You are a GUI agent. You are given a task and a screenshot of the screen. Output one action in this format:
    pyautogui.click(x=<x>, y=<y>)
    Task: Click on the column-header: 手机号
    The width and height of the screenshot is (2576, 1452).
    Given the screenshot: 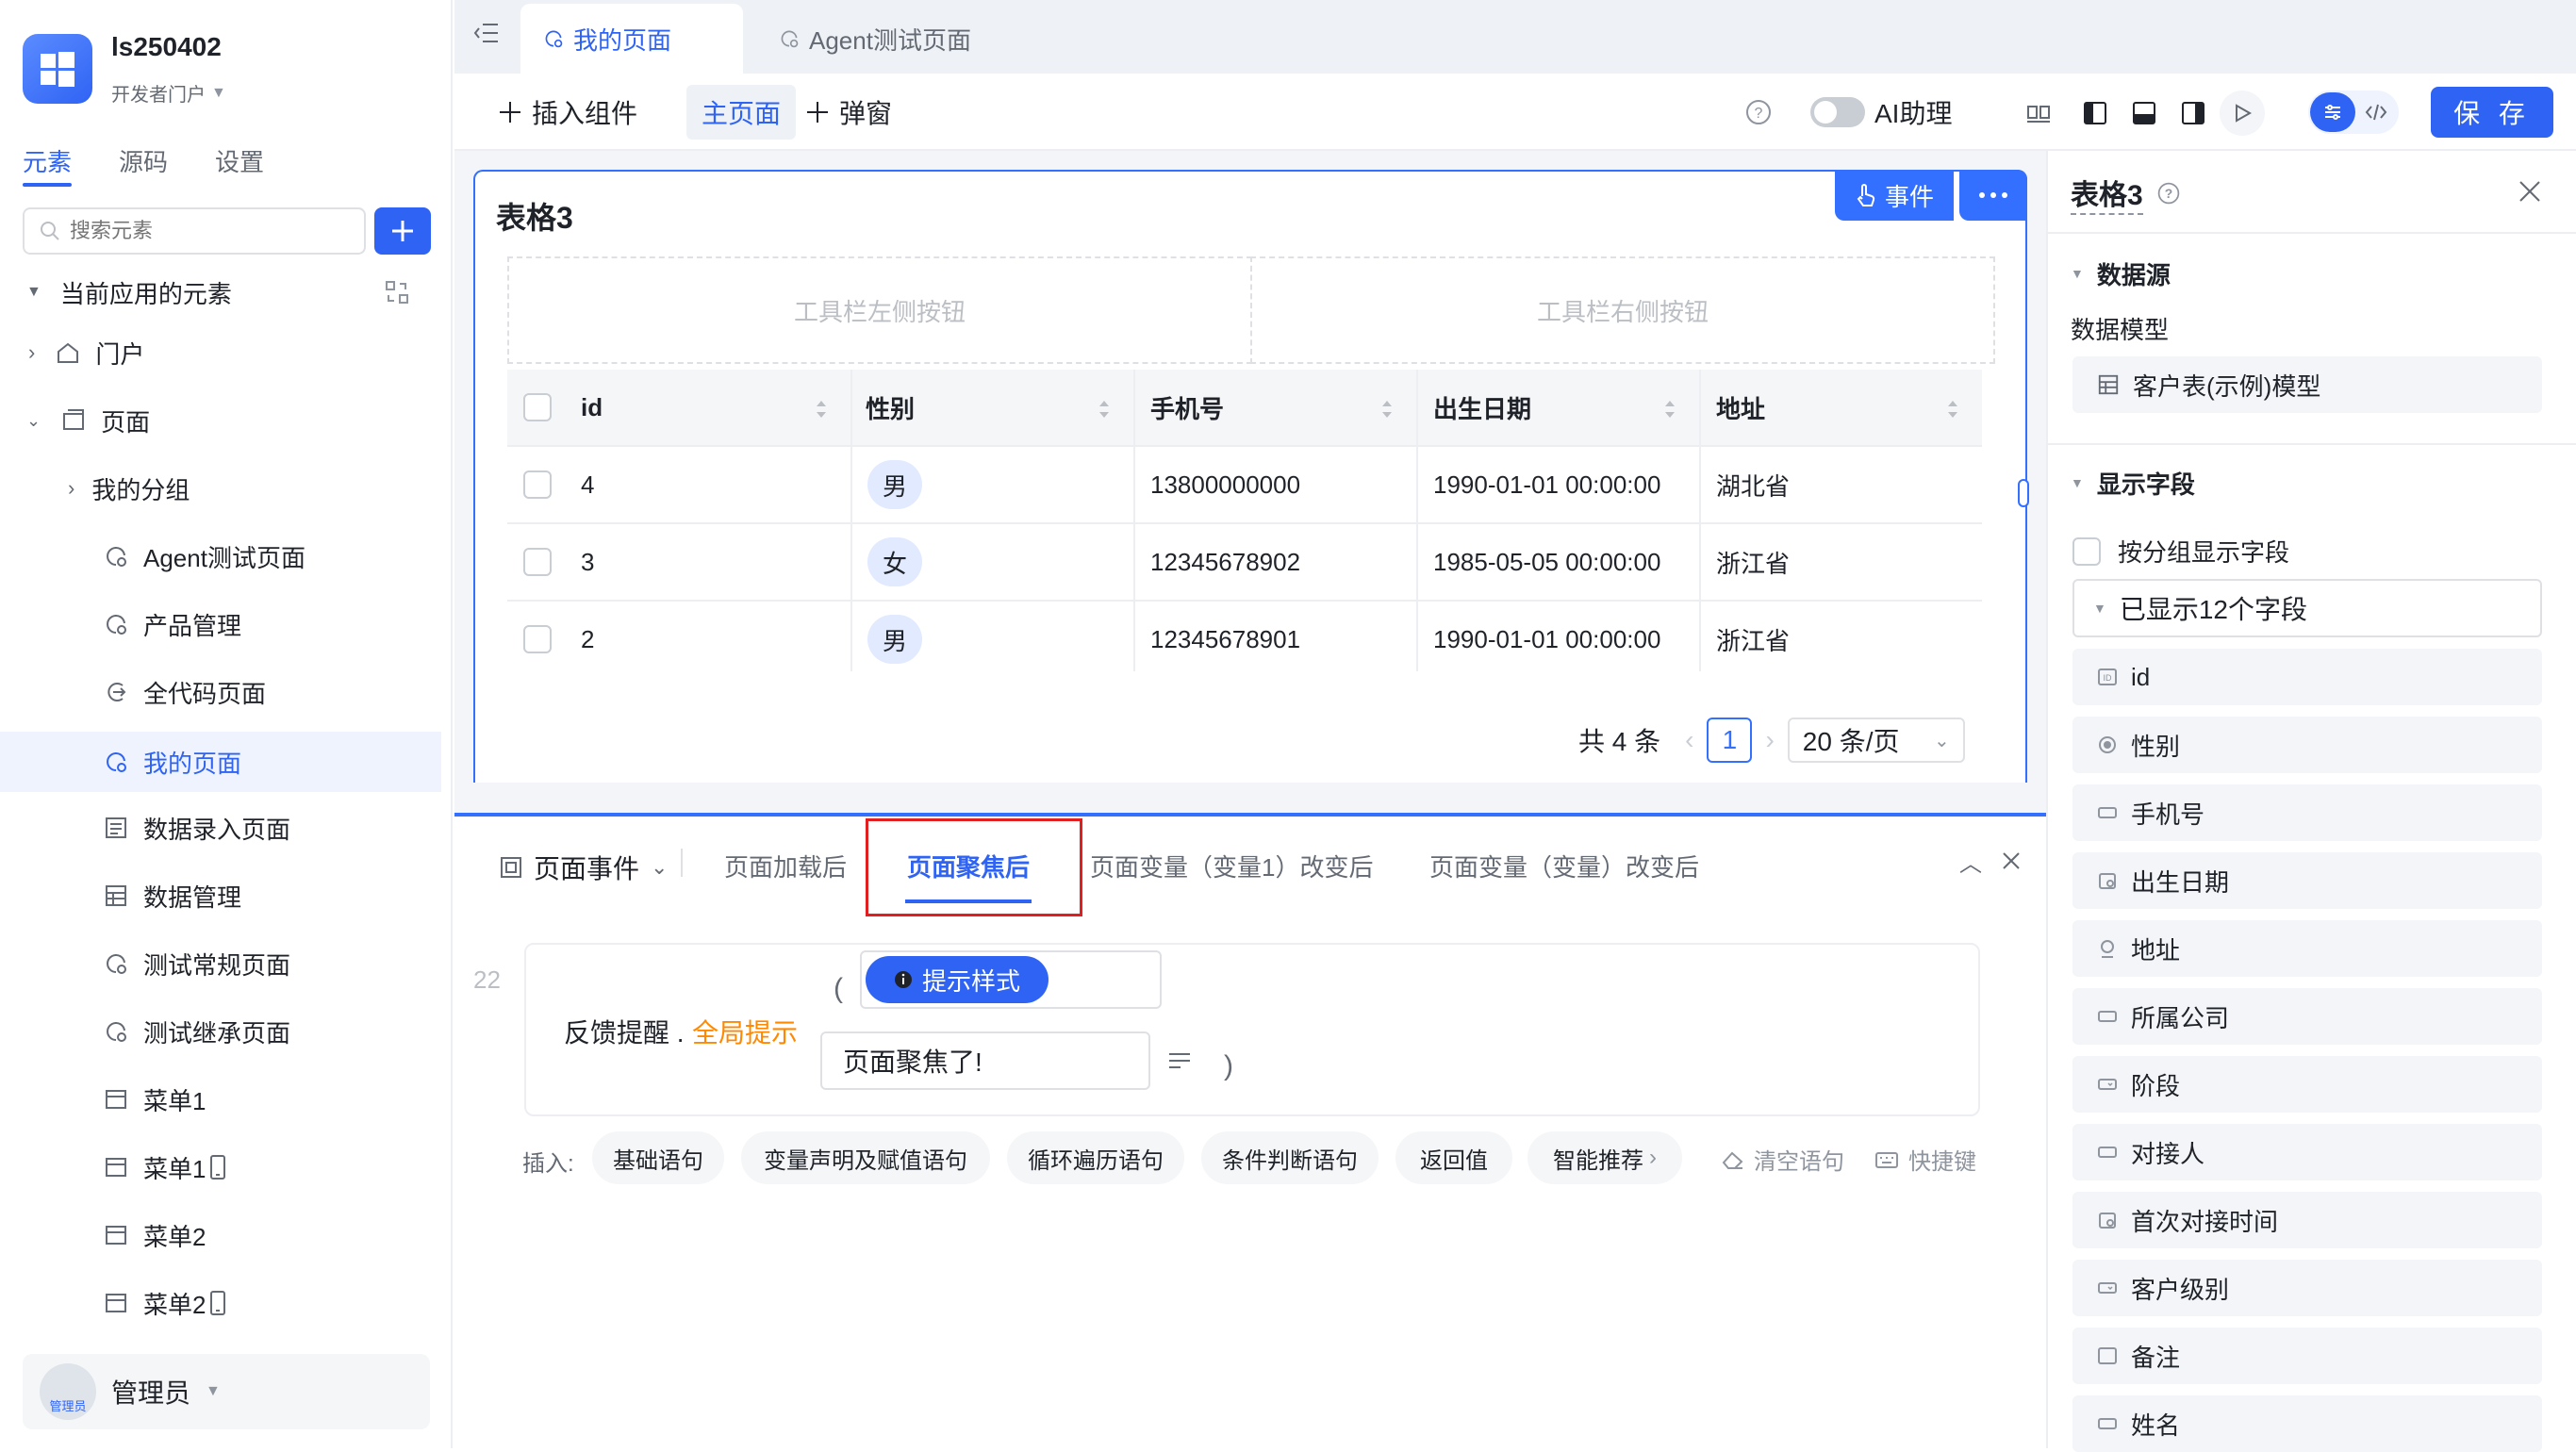 What is the action you would take?
    pyautogui.click(x=1274, y=408)
    